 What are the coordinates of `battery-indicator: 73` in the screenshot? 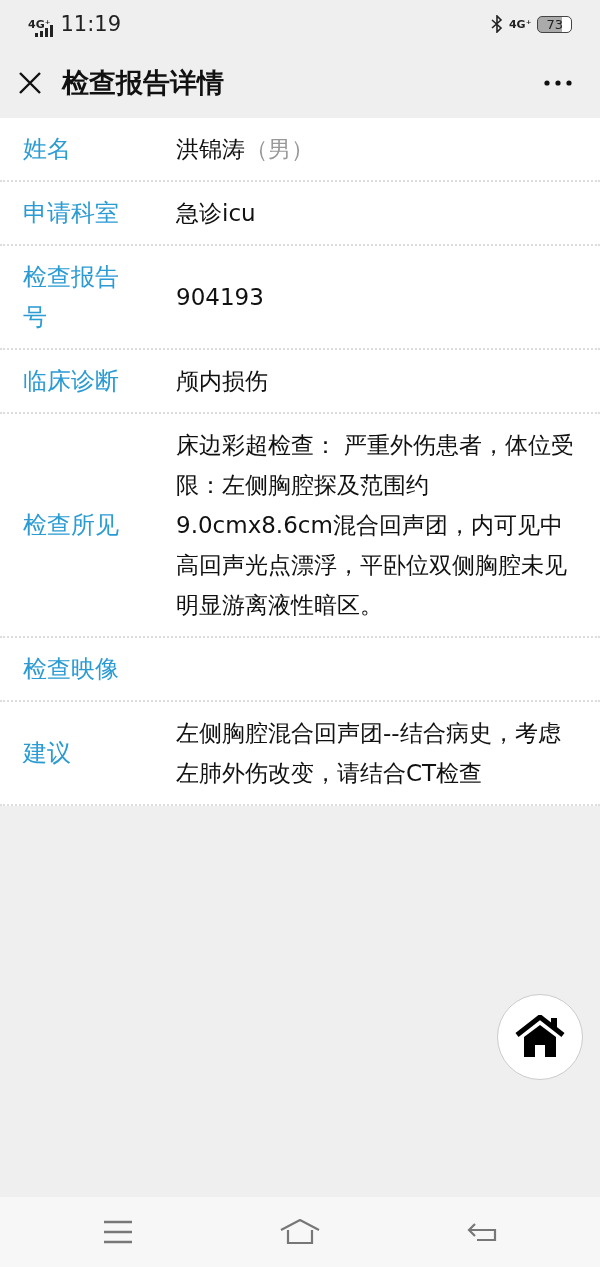 It's located at (554, 24).